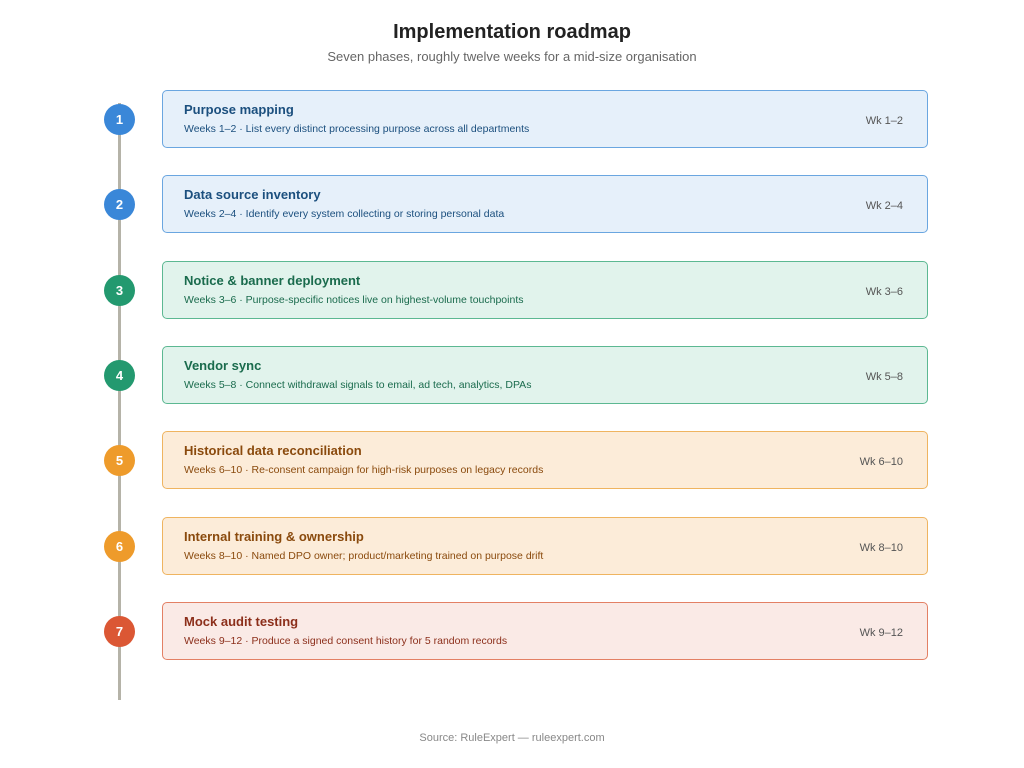  Describe the element at coordinates (273, 450) in the screenshot. I see `phase-title: Historical data reconciliation` at that location.